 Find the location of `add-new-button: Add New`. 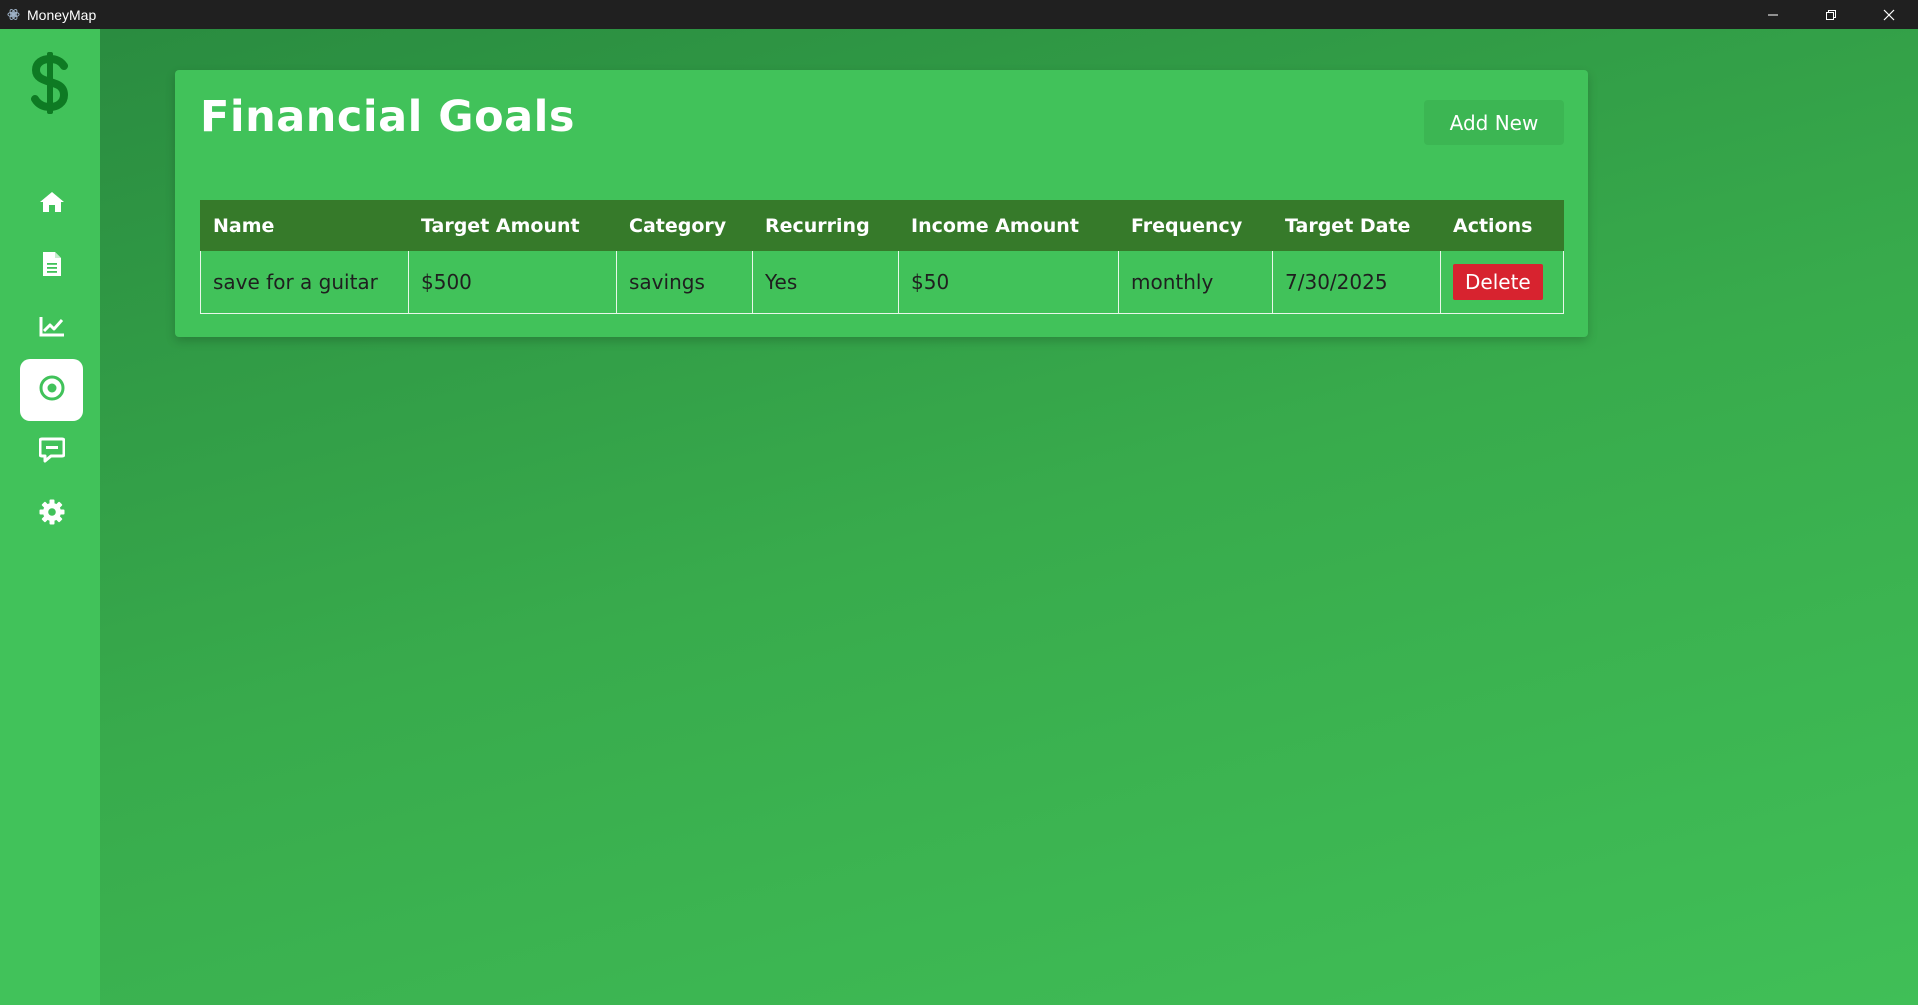

add-new-button: Add New is located at coordinates (1494, 122).